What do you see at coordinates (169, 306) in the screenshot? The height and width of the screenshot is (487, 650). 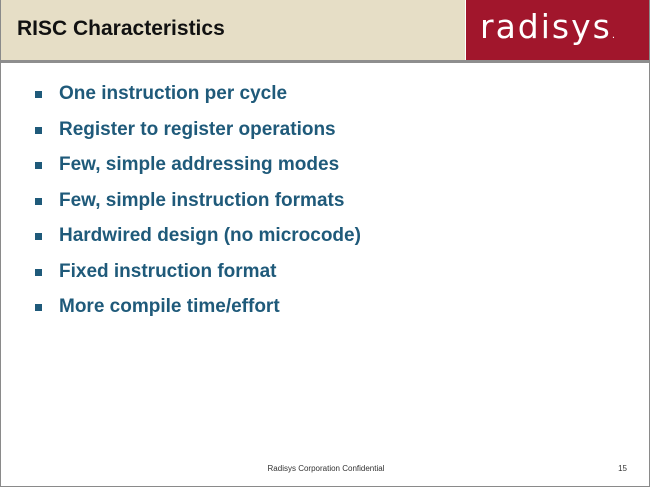 I see `bullet-text: More compile time/effort` at bounding box center [169, 306].